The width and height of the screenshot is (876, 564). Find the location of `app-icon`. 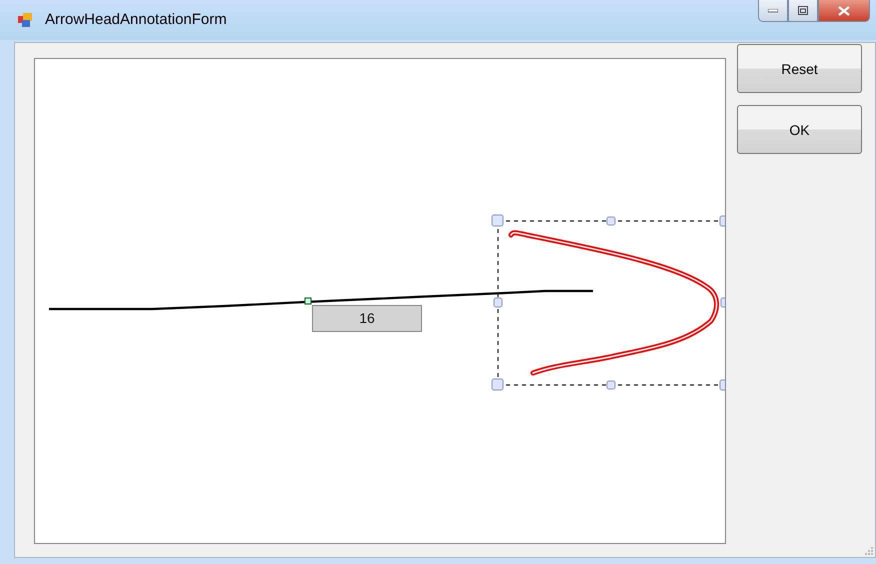

app-icon is located at coordinates (25, 20).